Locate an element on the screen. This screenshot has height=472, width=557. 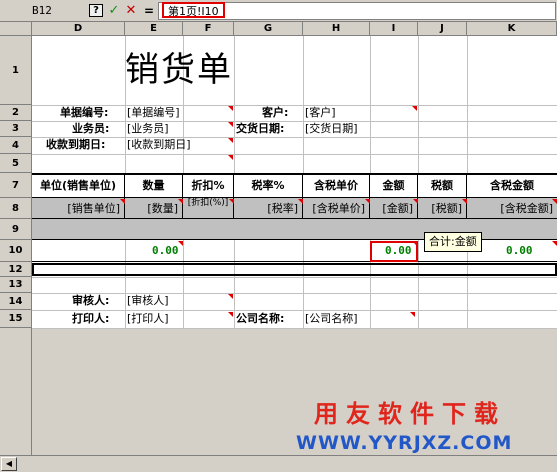
amount-total: 0.00 is located at coordinates (398, 250).